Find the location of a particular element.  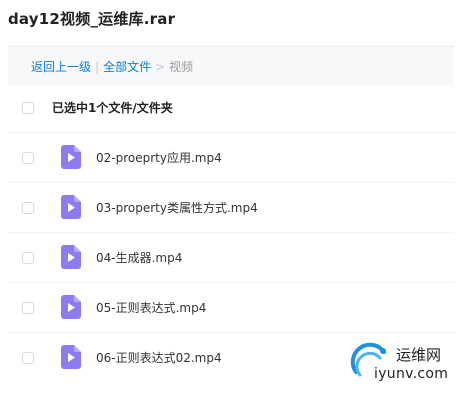

breadcrumb-chevron: > is located at coordinates (160, 67).